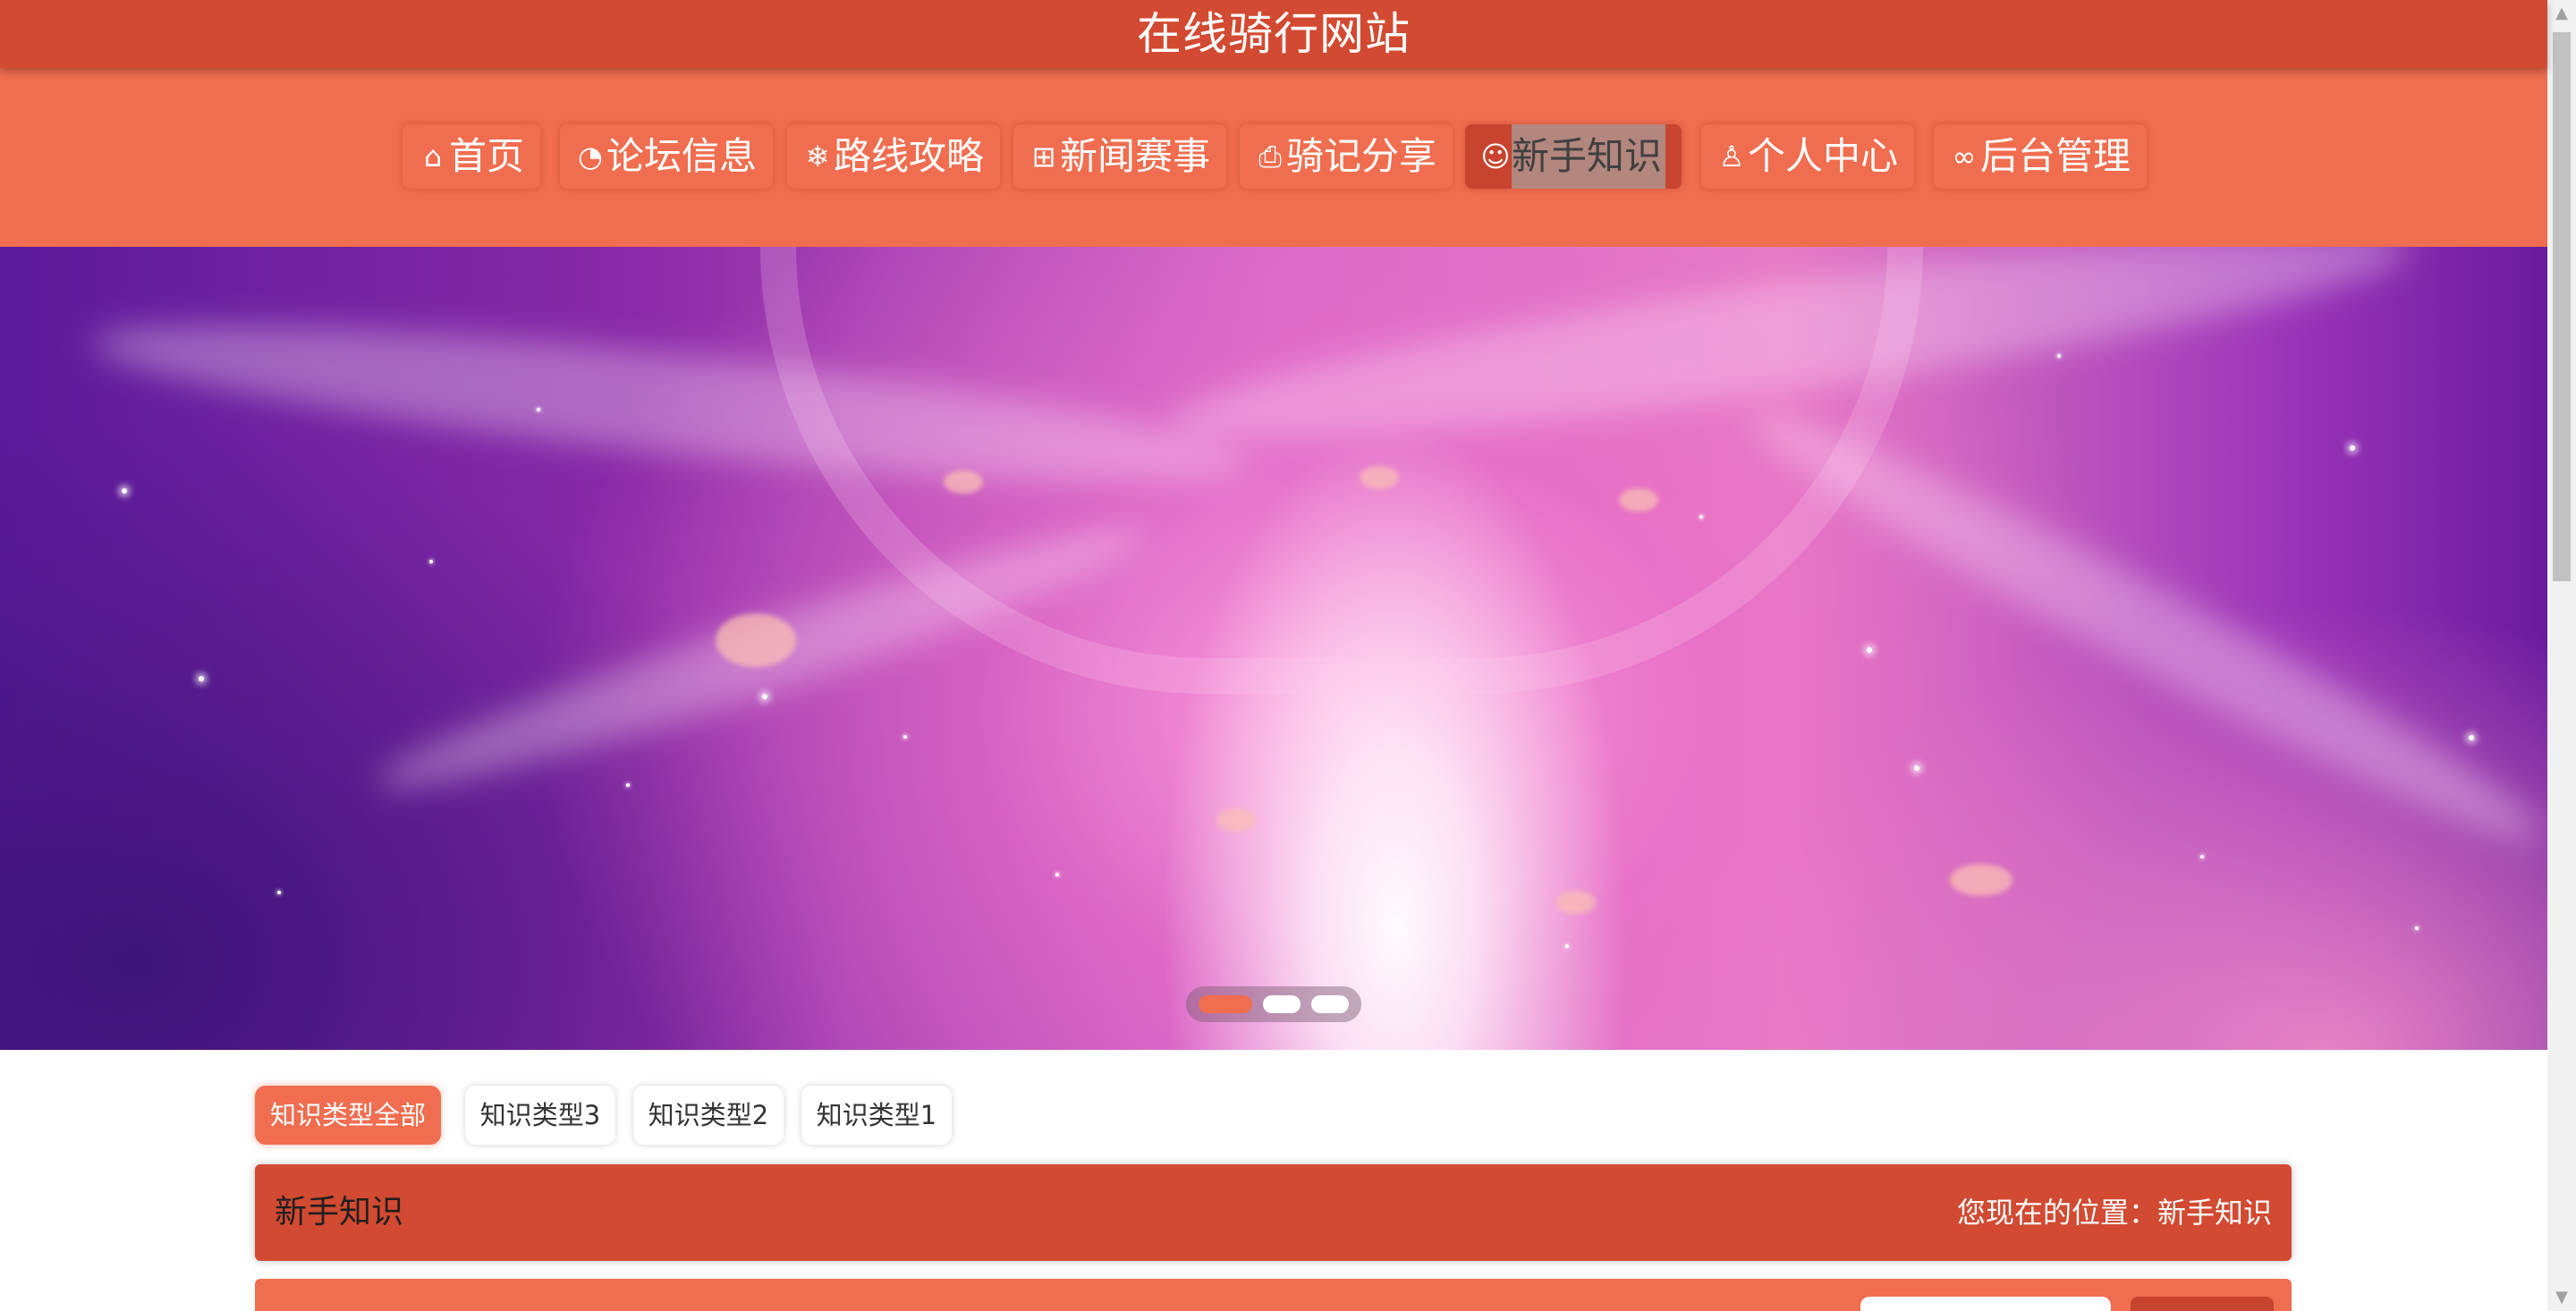 Image resolution: width=2576 pixels, height=1311 pixels. Describe the element at coordinates (1823, 156) in the screenshot. I see `nav-item-label: 个人中心` at that location.